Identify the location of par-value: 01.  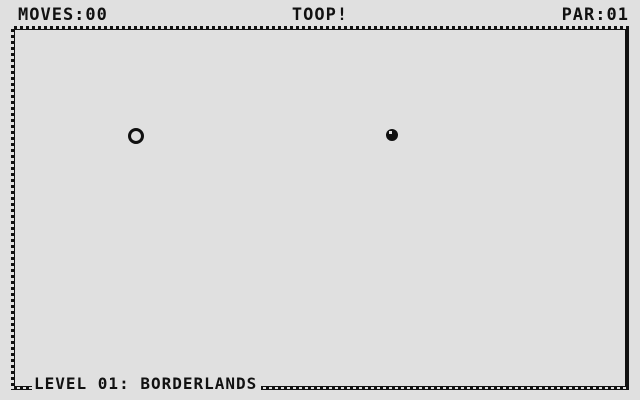
(617, 15).